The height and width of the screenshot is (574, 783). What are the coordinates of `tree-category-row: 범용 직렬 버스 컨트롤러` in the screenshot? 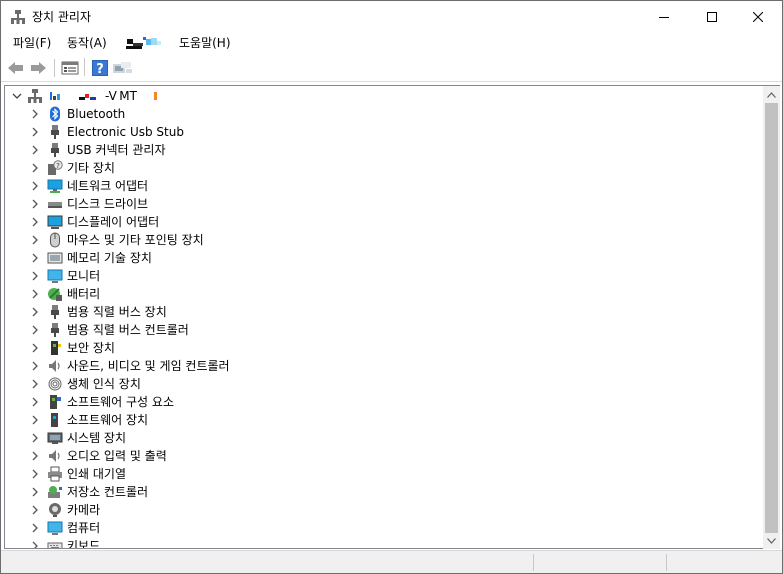 It's located at (383, 330).